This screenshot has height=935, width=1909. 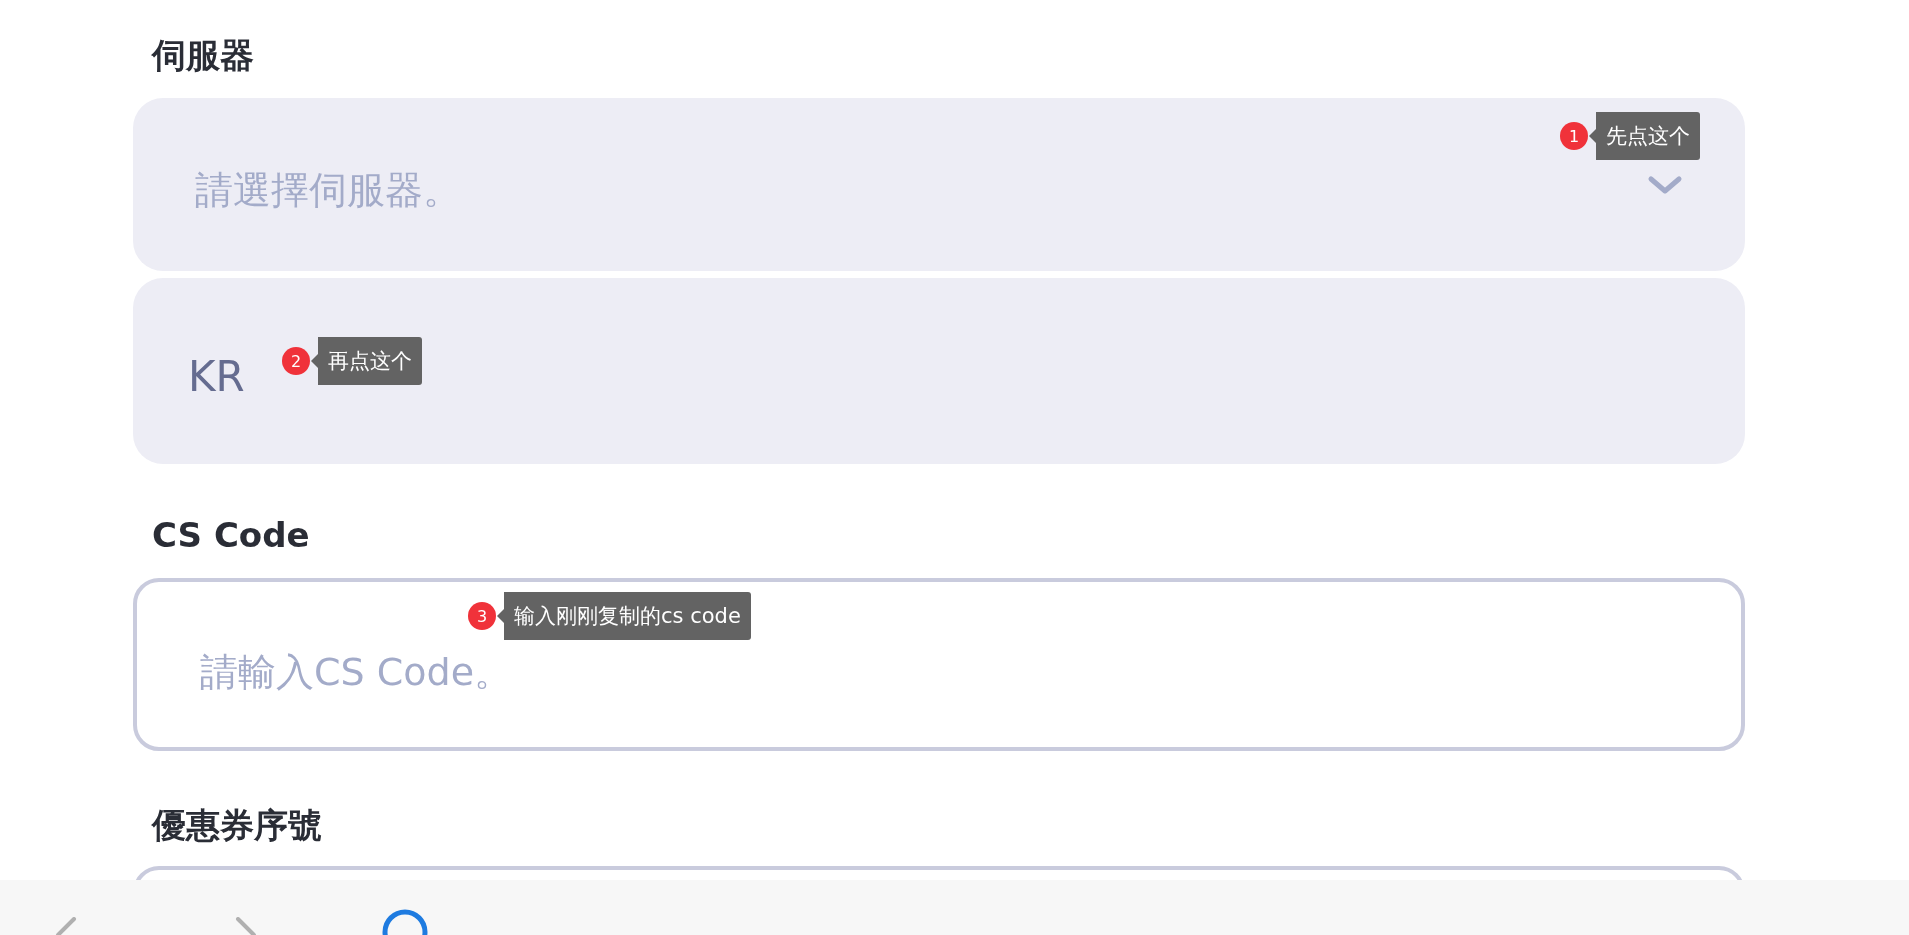 I want to click on hint-tooltip: 先点这个, so click(x=1644, y=136).